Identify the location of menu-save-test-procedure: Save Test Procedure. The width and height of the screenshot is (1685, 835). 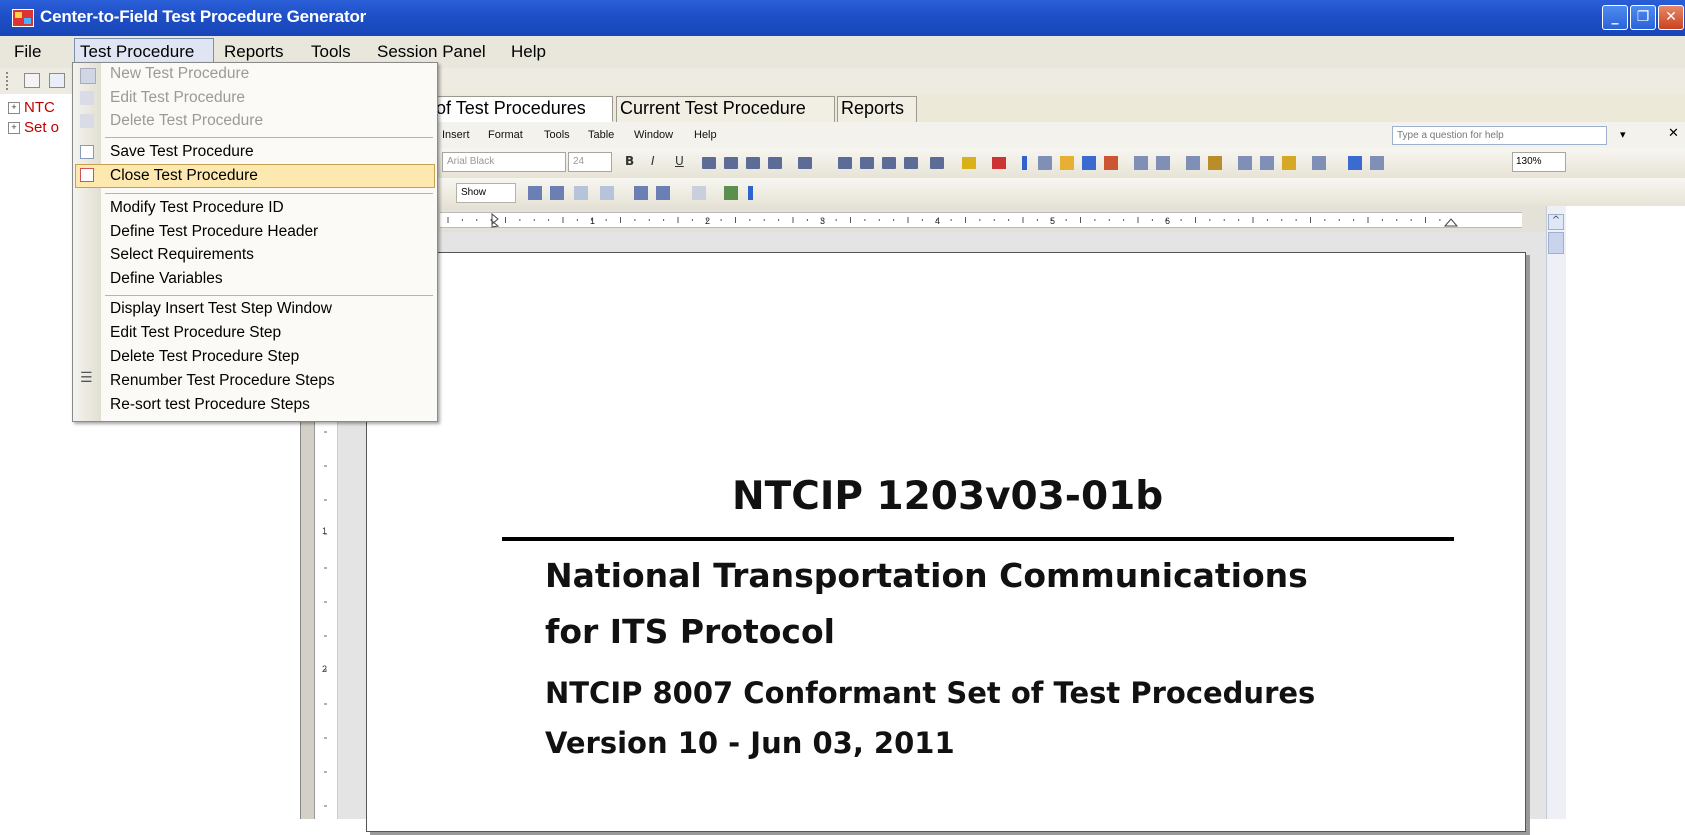
(182, 152).